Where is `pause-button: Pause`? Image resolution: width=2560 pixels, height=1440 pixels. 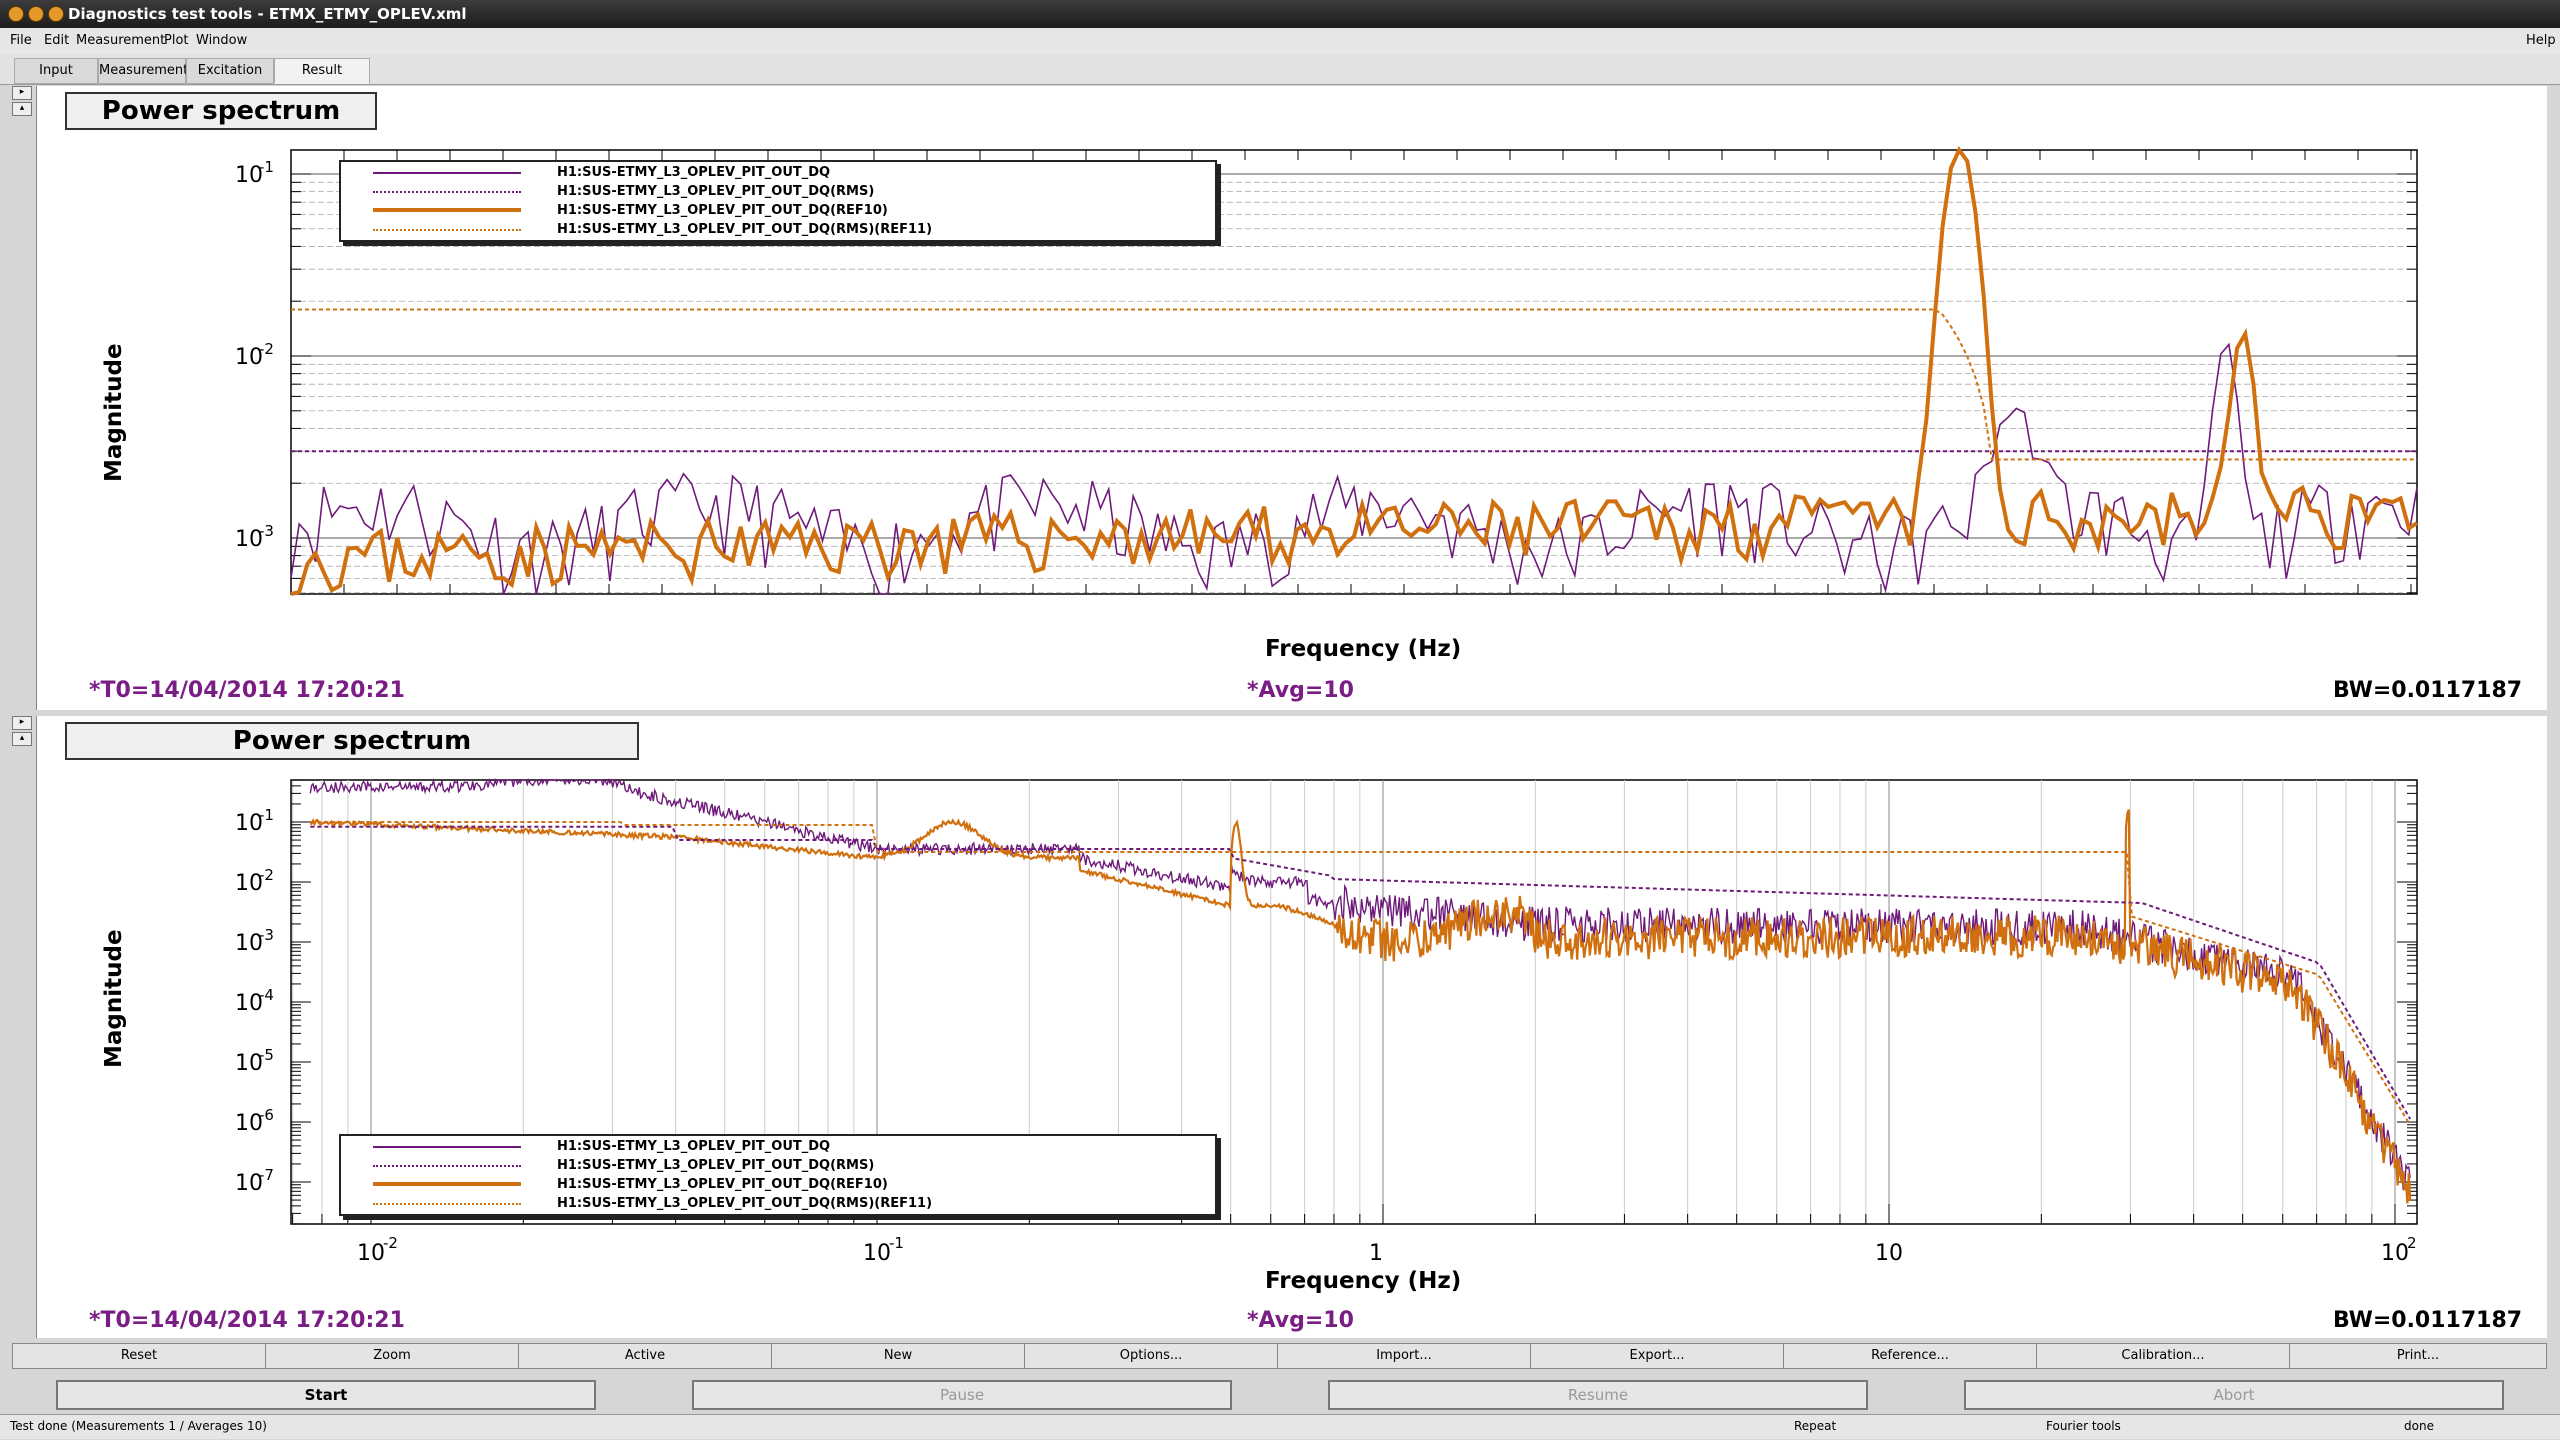 pause-button: Pause is located at coordinates (962, 1395).